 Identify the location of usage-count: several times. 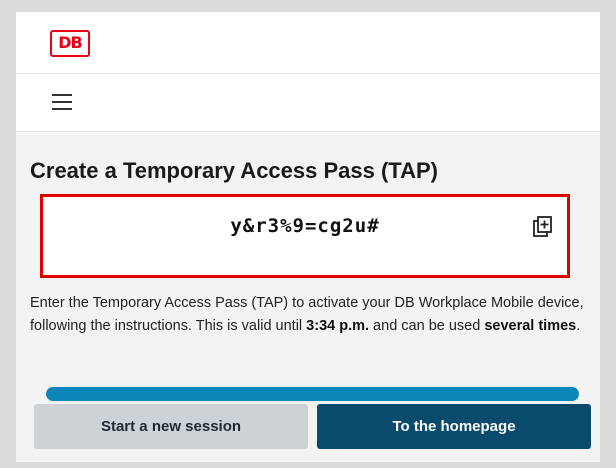
(530, 326).